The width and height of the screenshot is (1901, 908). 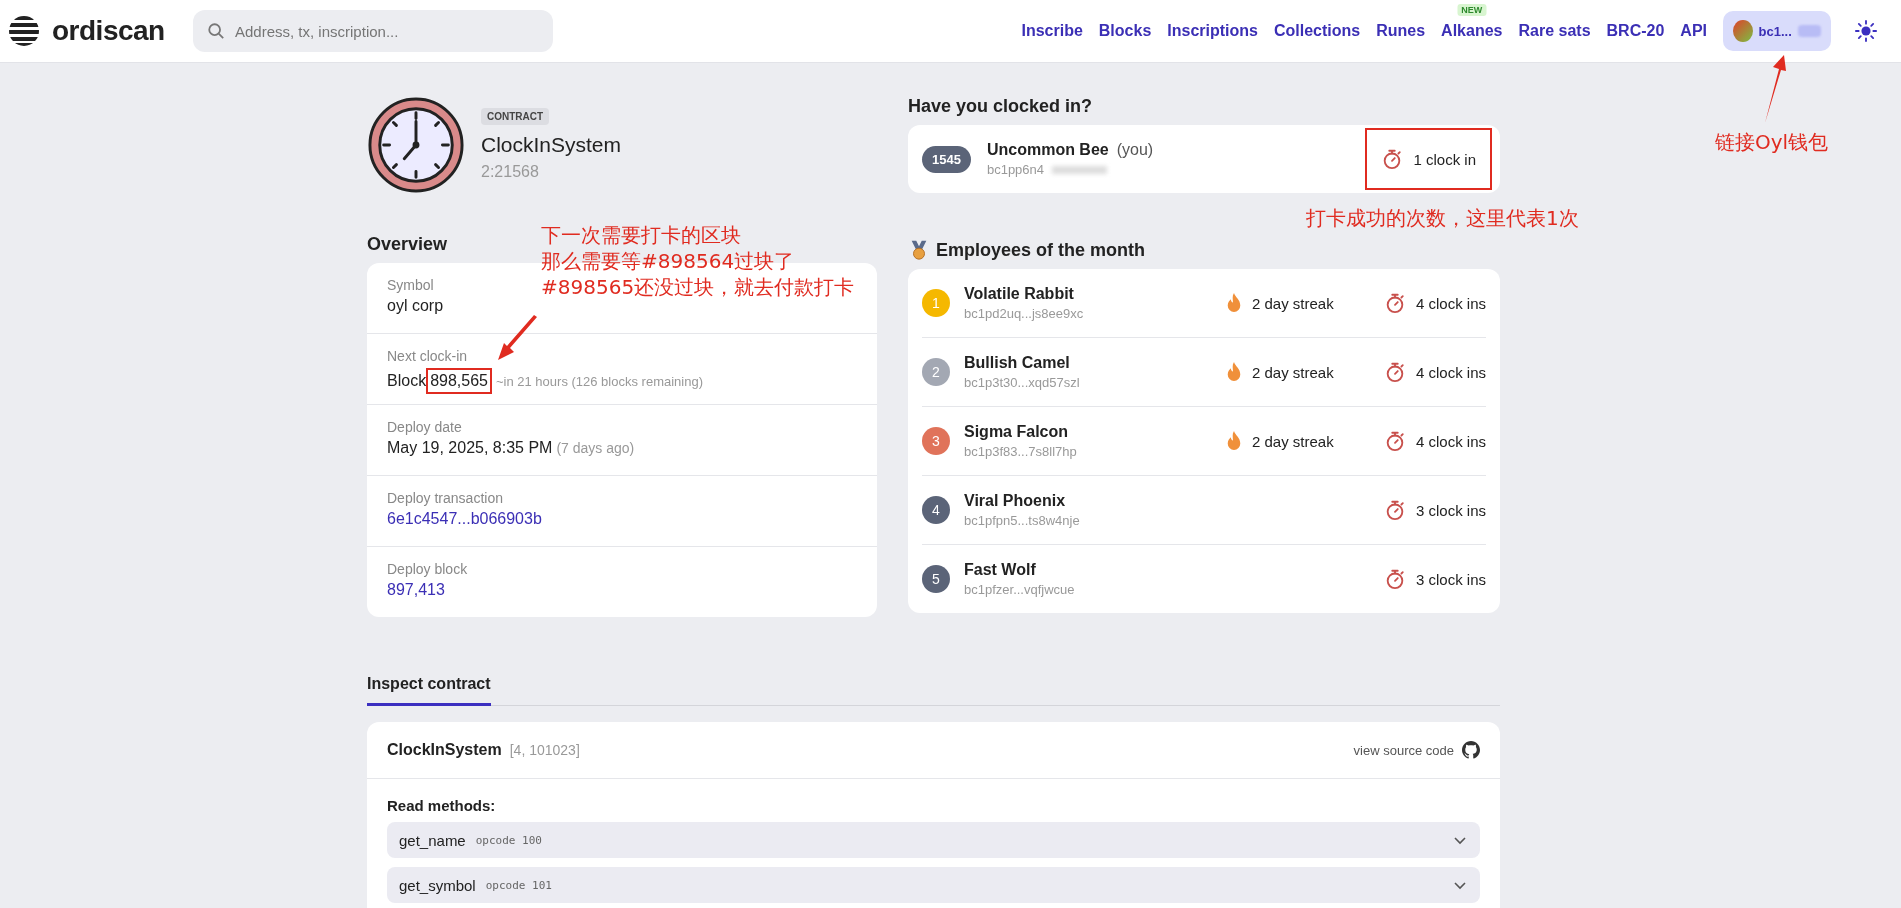 I want to click on field-link: 6e1c4547...b066903b, so click(x=464, y=519).